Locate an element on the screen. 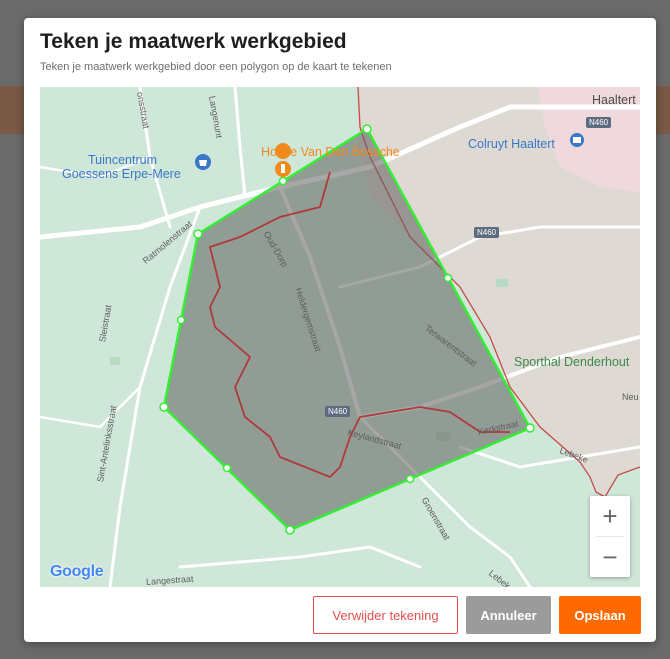 Image resolution: width=670 pixels, height=659 pixels. zoom-control: + − is located at coordinates (610, 536).